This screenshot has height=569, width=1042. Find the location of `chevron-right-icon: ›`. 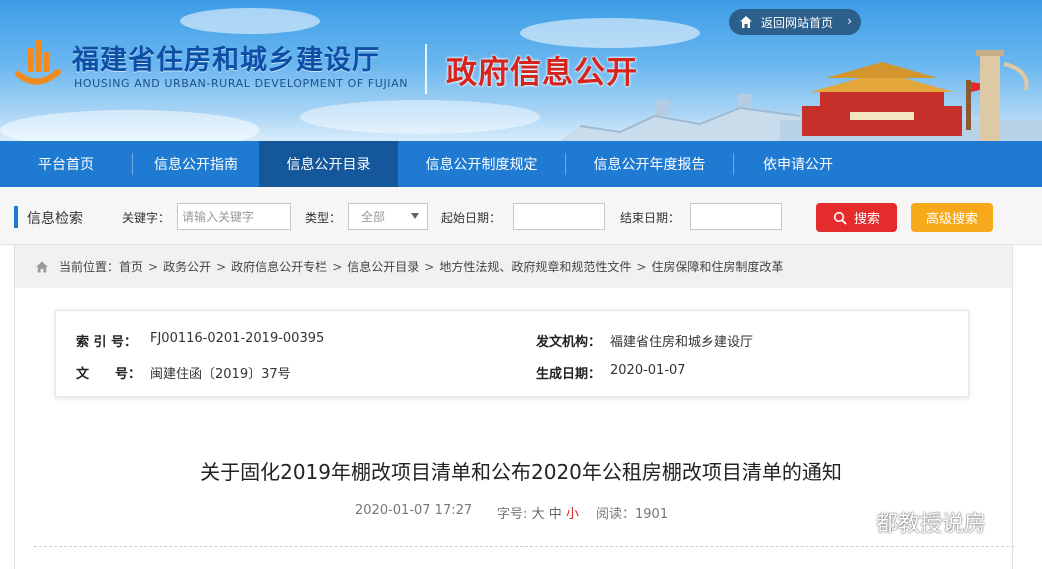

chevron-right-icon: › is located at coordinates (849, 21).